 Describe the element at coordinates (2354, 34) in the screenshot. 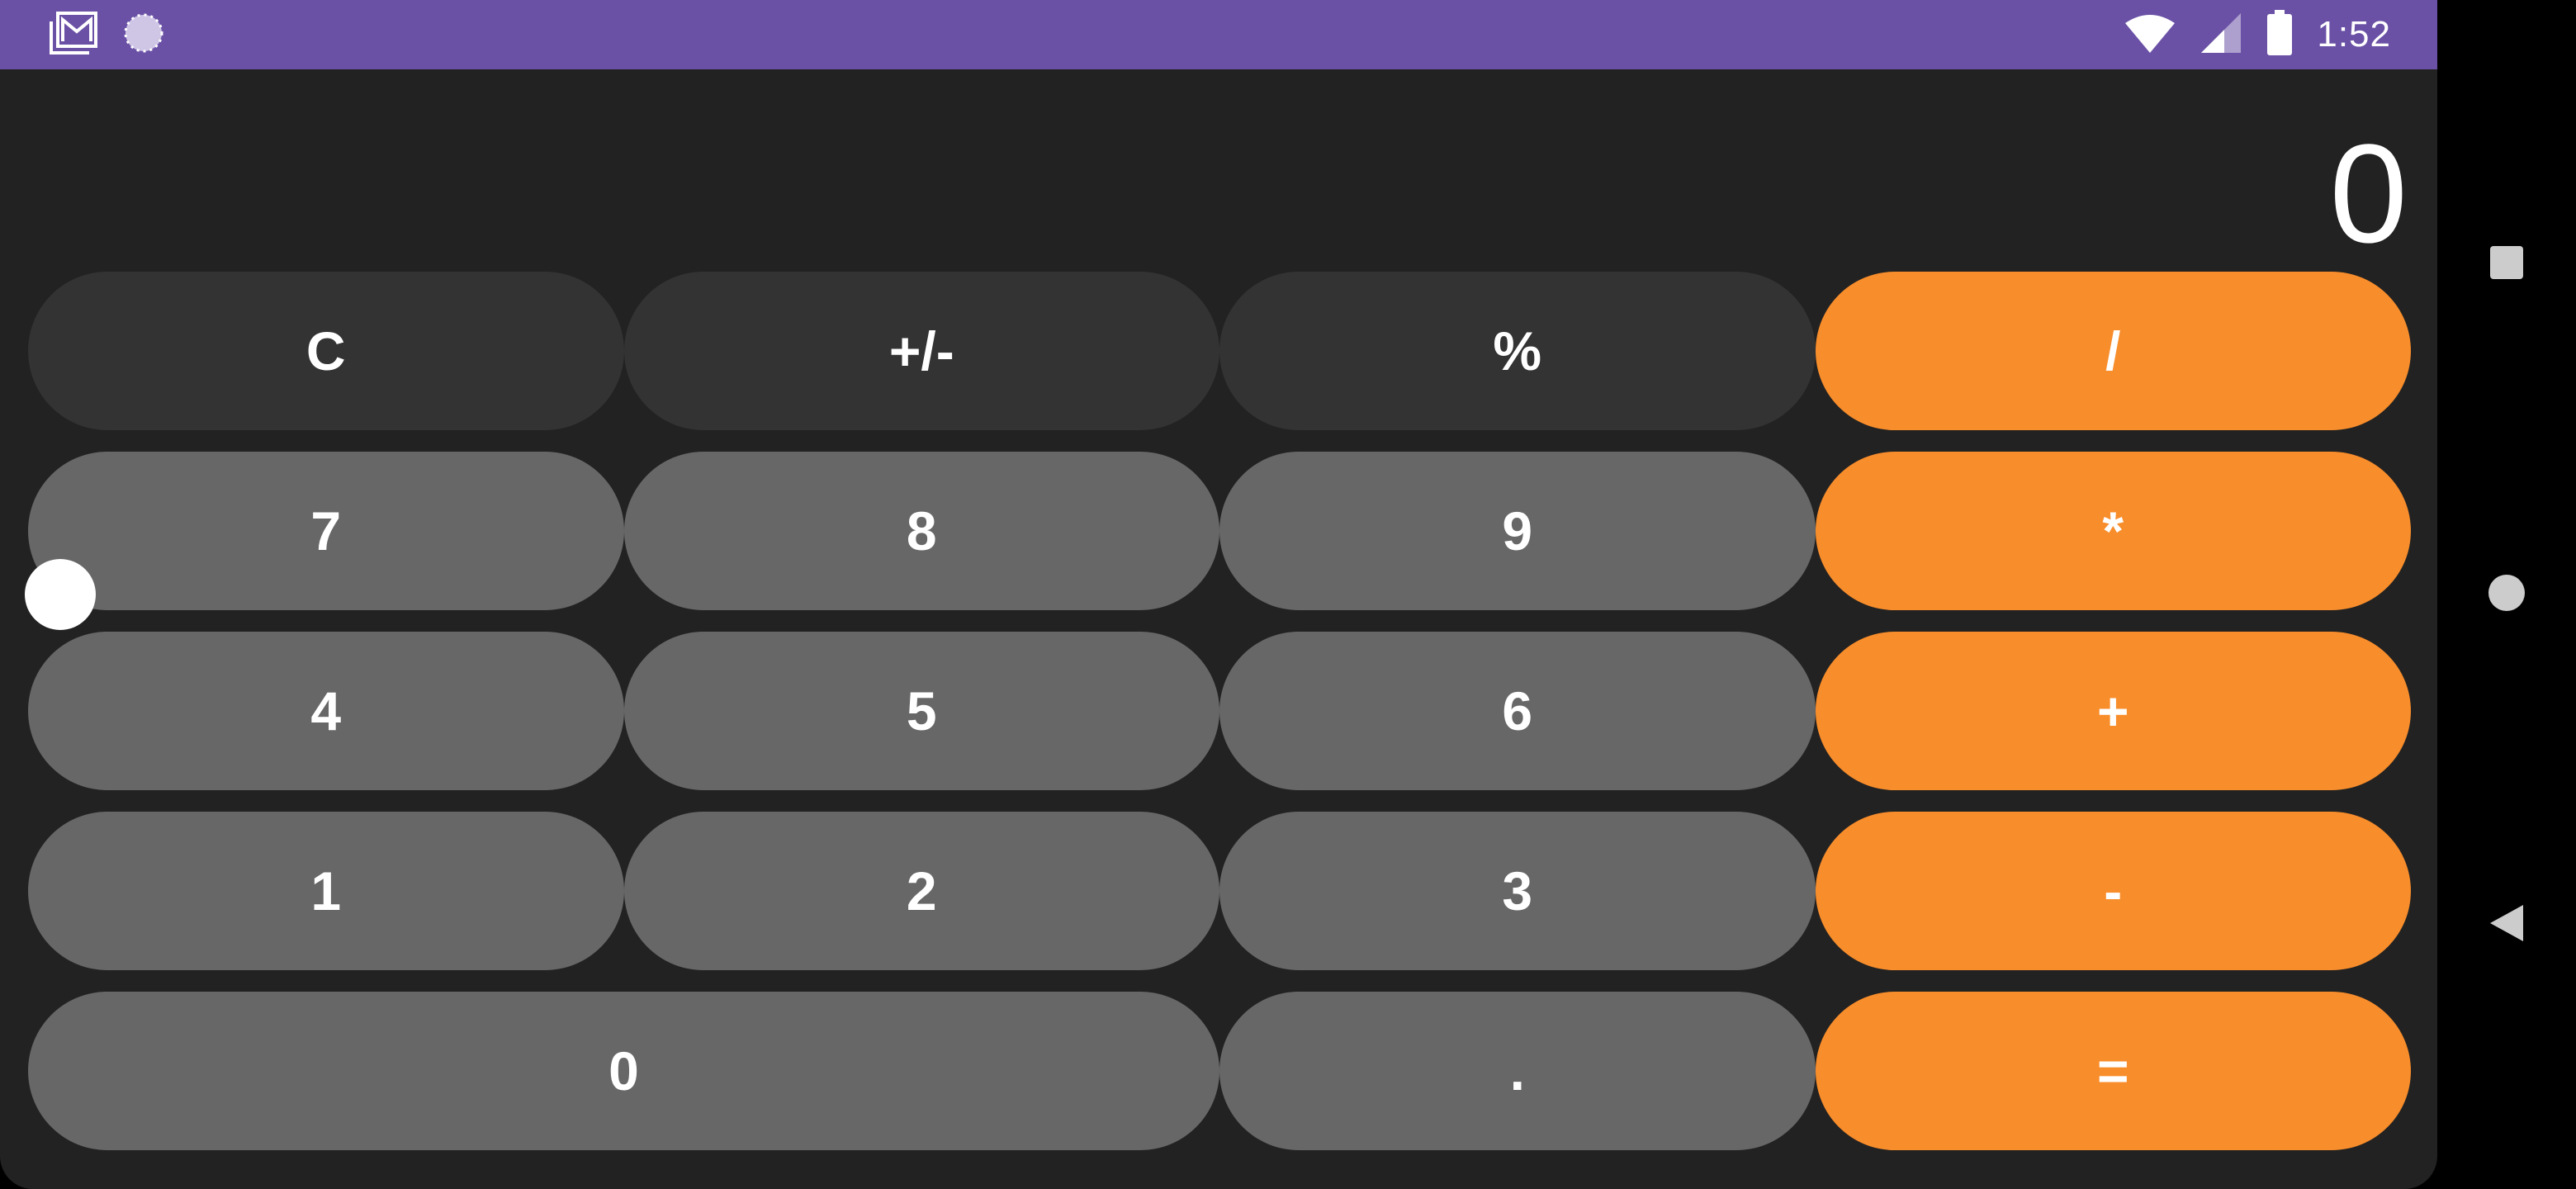

I see `status-time: 1:52` at that location.